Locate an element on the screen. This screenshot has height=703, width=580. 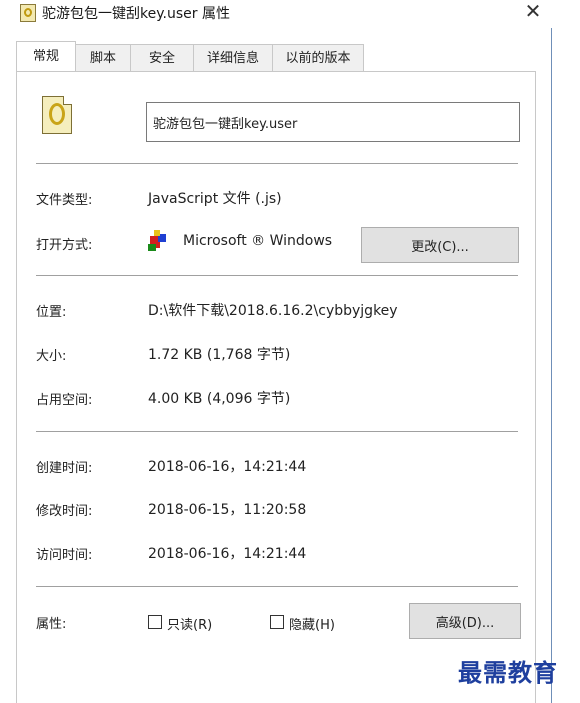
size-value: 1.72 KB (1,768 字节) is located at coordinates (219, 355).